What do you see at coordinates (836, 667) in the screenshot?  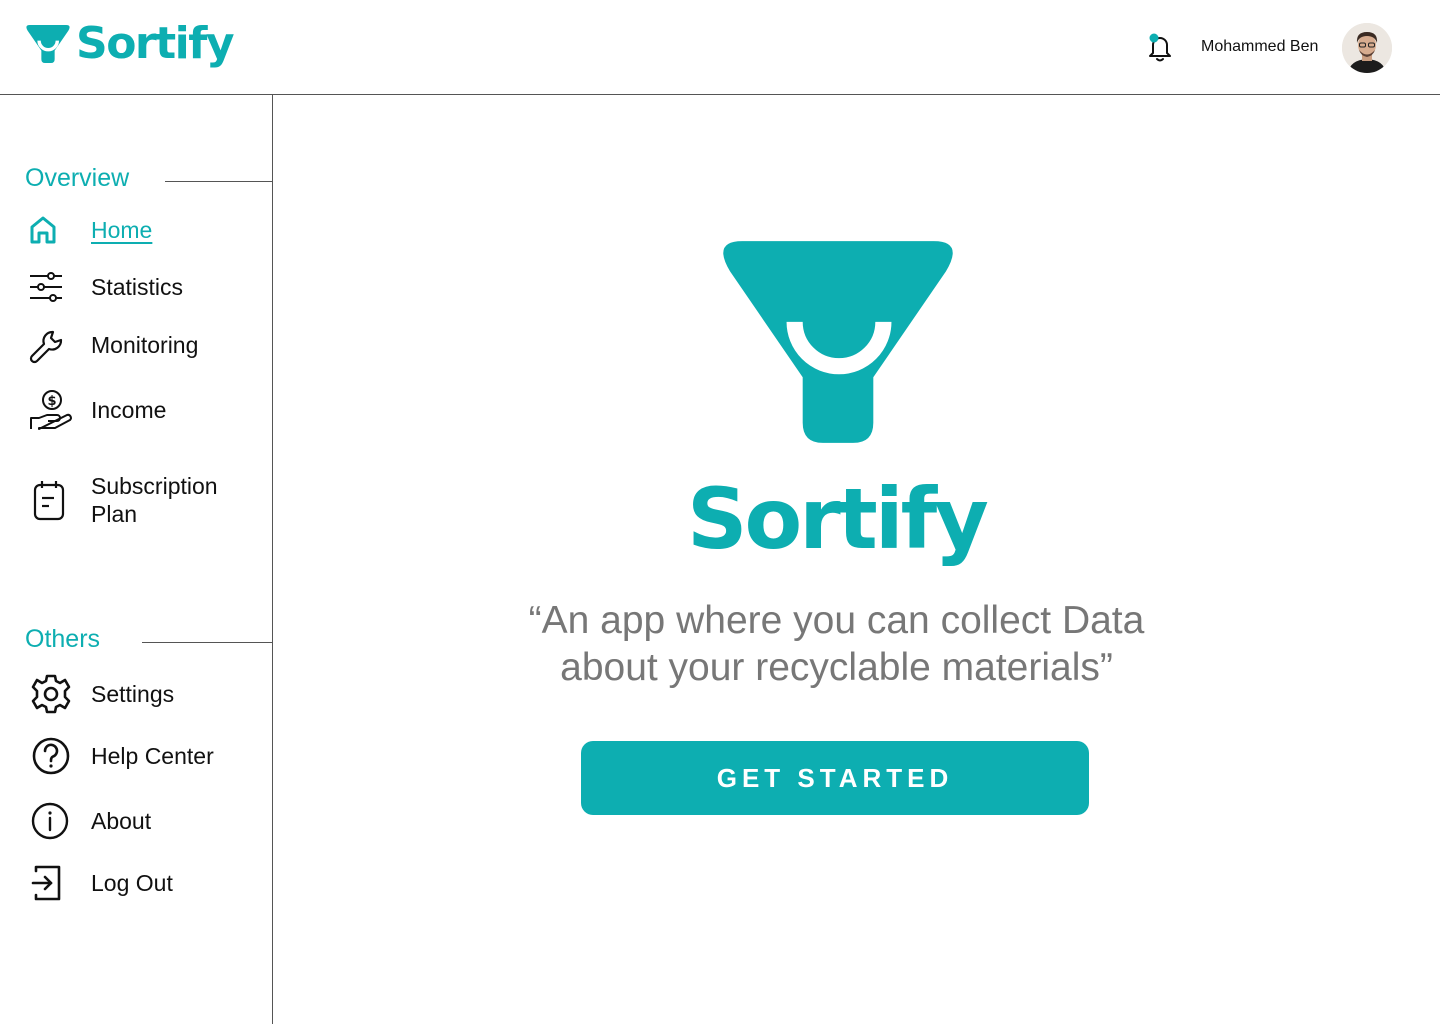 I see `tagline-line-2: about your recyclable materials”` at bounding box center [836, 667].